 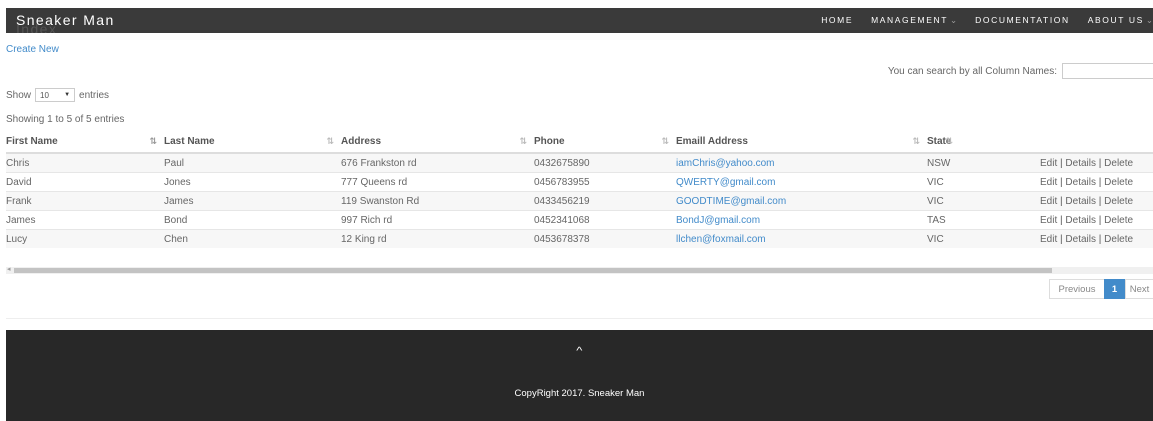 I want to click on column-header-last-name: Last Name ⇅, so click(x=252, y=142).